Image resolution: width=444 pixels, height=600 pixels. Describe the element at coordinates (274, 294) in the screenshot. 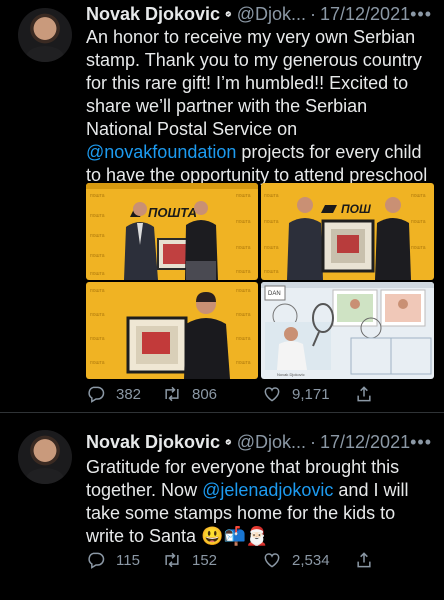

I see `stamp-badge: DAN` at that location.